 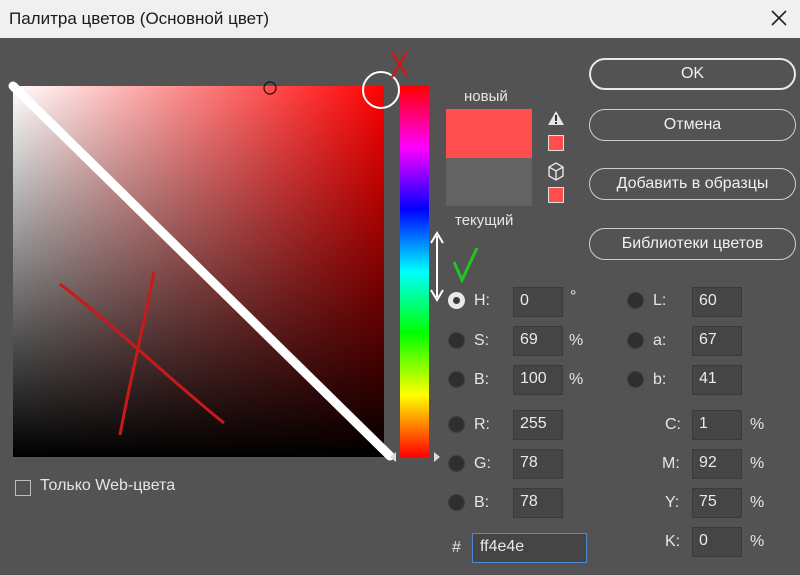 I want to click on hue-label: H:, so click(x=482, y=300).